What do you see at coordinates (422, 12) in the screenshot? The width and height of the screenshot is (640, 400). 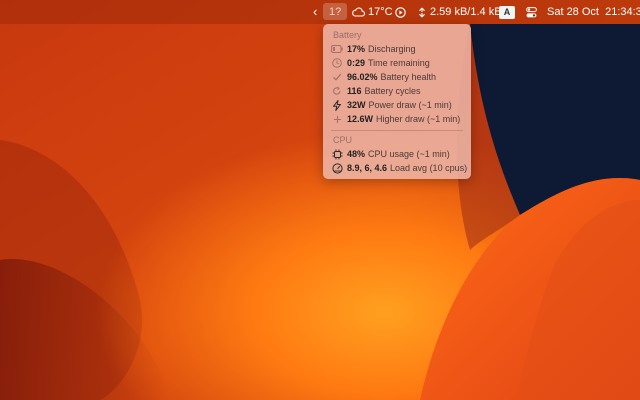 I see `up-down-arrows-icon` at bounding box center [422, 12].